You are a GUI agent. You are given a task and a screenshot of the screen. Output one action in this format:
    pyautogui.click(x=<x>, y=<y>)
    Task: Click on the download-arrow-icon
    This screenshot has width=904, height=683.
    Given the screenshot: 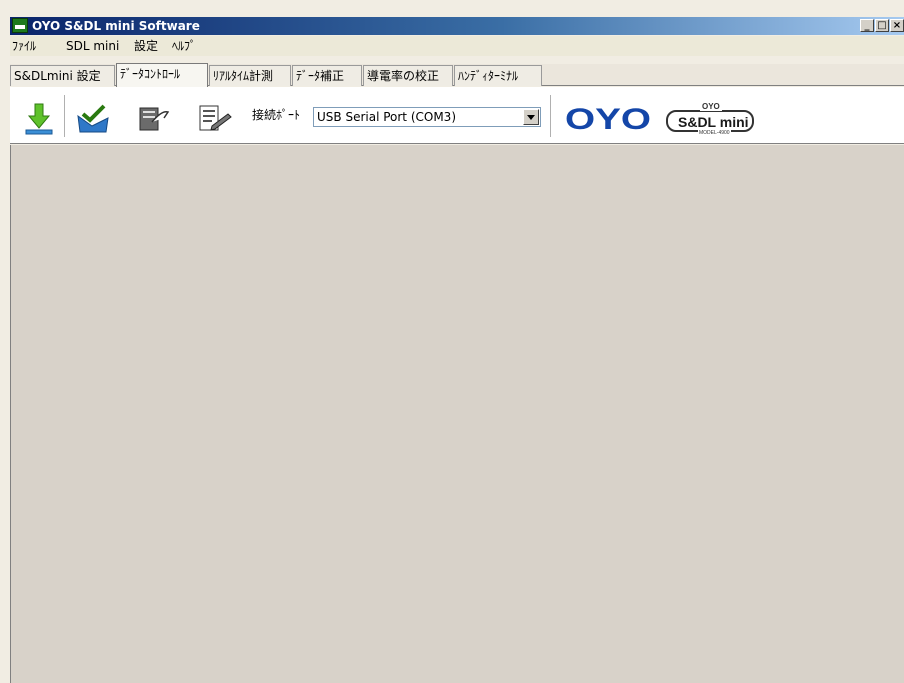 What is the action you would take?
    pyautogui.click(x=39, y=119)
    